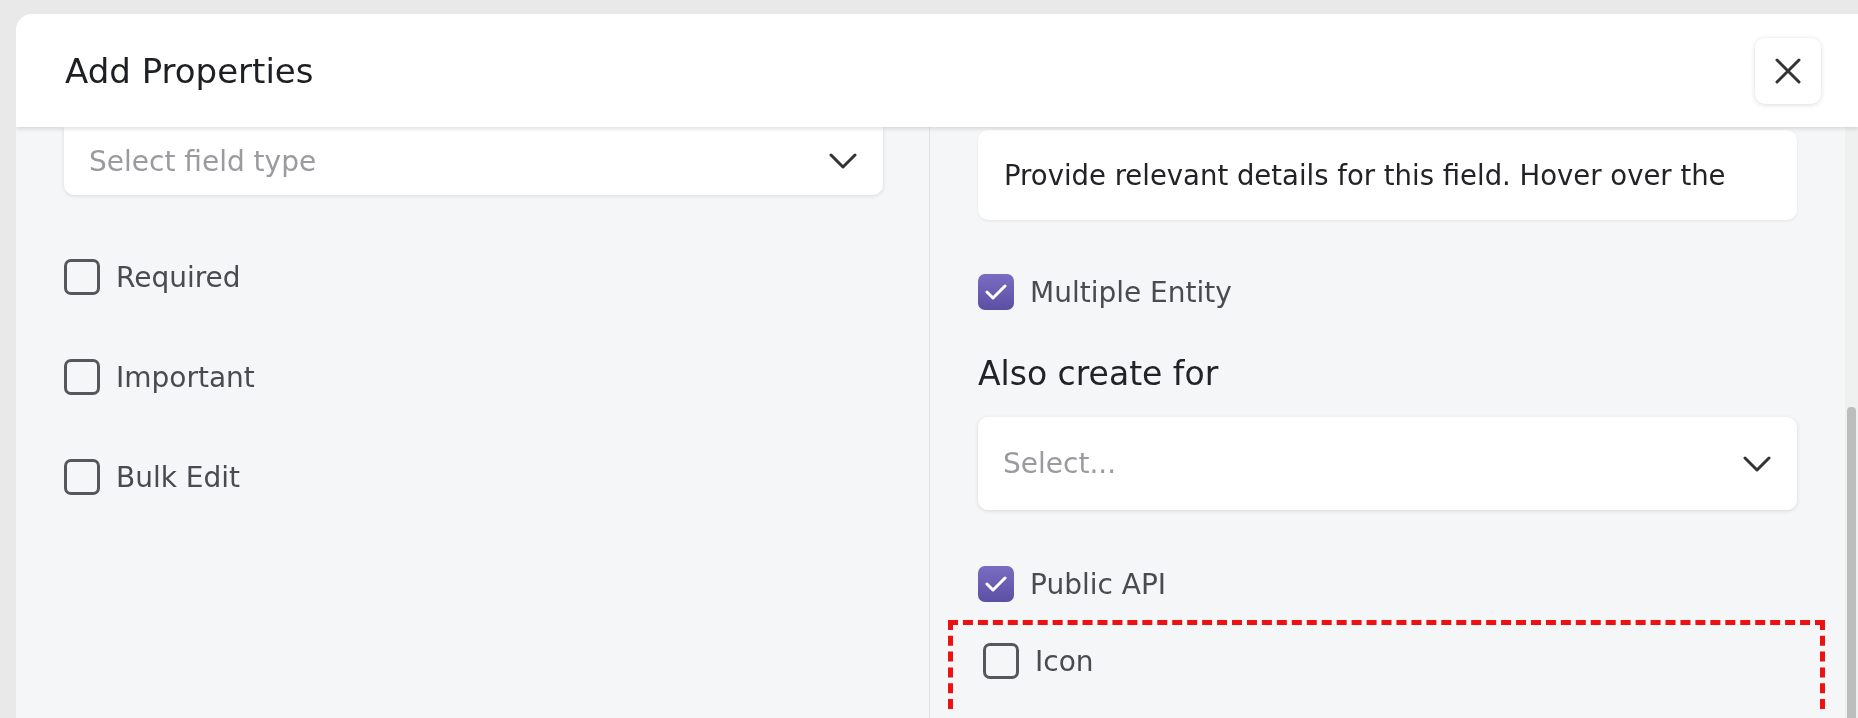  What do you see at coordinates (178, 477) in the screenshot?
I see `checkbox-label: Bulk Edit` at bounding box center [178, 477].